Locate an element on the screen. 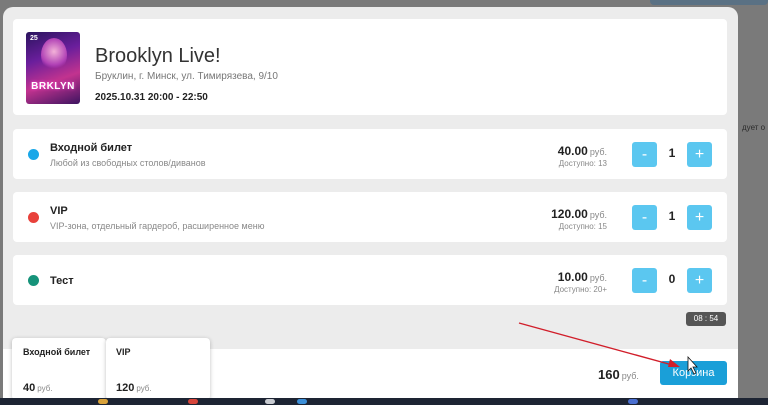 Image resolution: width=768 pixels, height=405 pixels. ticket-availability: Доступно: 20+ is located at coordinates (580, 289).